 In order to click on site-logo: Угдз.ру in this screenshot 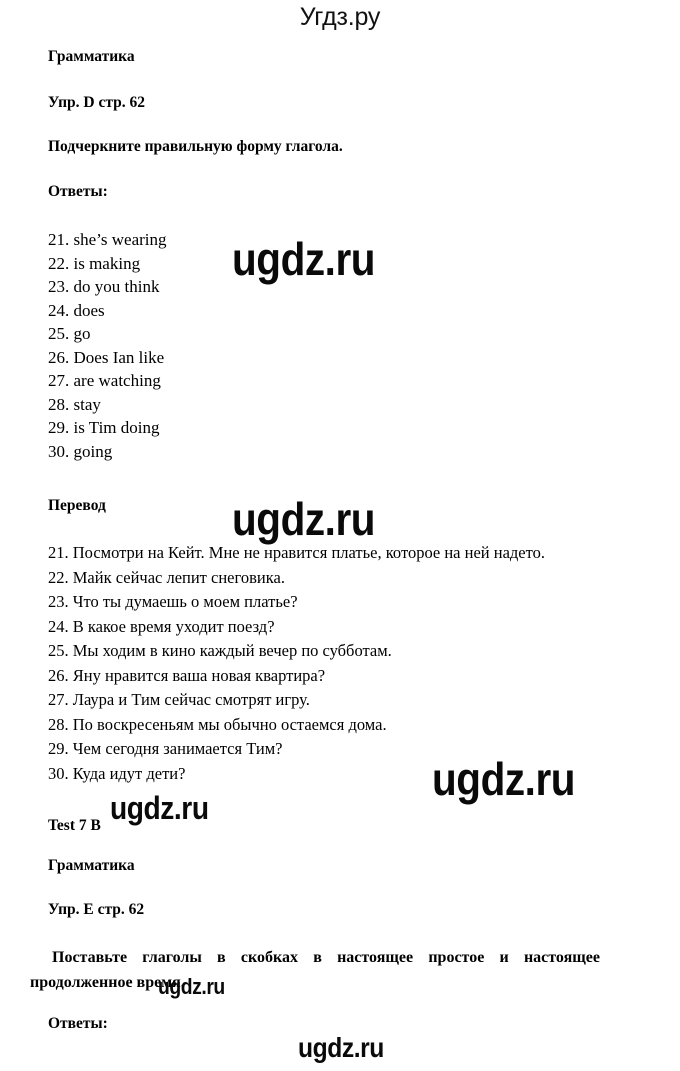, I will do `click(340, 17)`.